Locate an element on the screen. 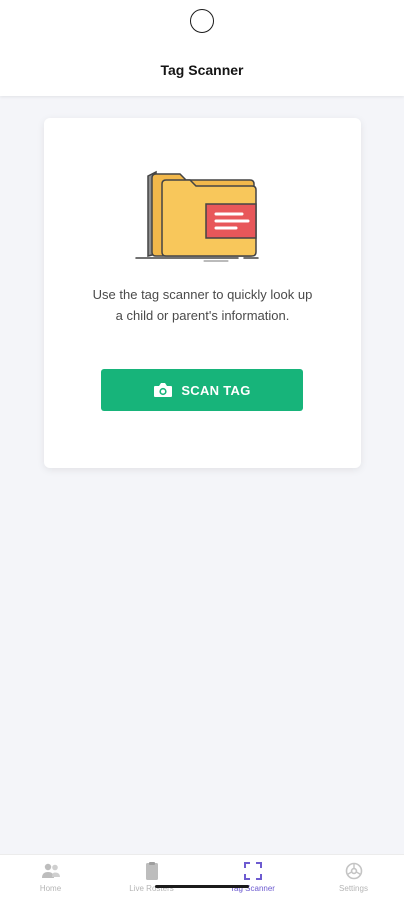  front-camera is located at coordinates (202, 21).